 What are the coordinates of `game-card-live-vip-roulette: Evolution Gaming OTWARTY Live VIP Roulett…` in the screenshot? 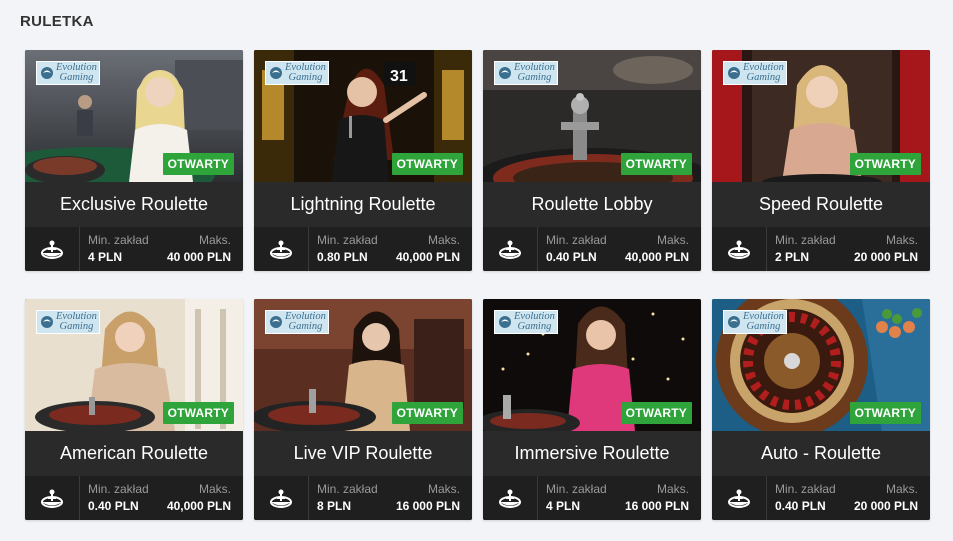 It's located at (363, 409).